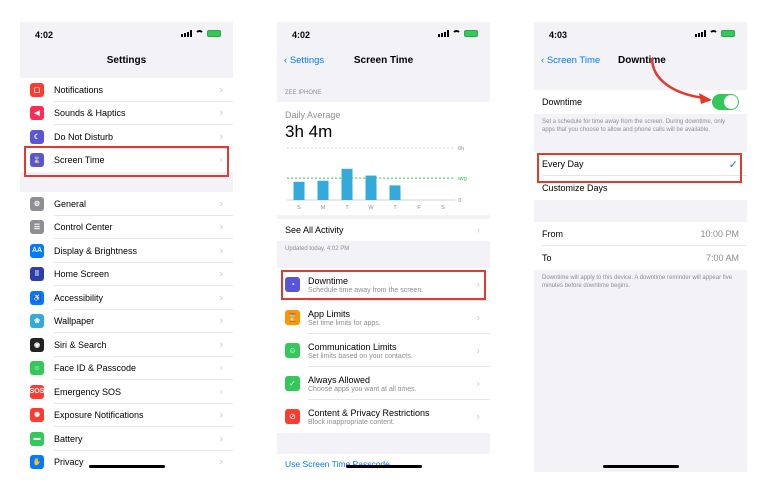 The width and height of the screenshot is (768, 495). I want to click on settings-row: ◉ Siri & Search ›, so click(126, 345).